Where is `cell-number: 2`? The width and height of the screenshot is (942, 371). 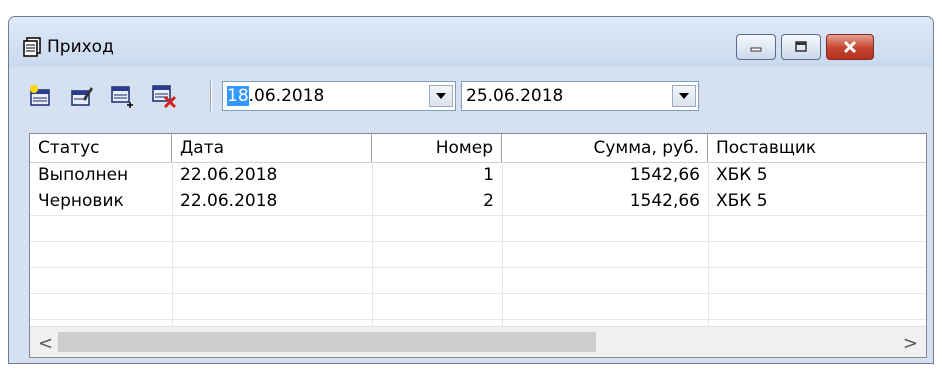 cell-number: 2 is located at coordinates (488, 201).